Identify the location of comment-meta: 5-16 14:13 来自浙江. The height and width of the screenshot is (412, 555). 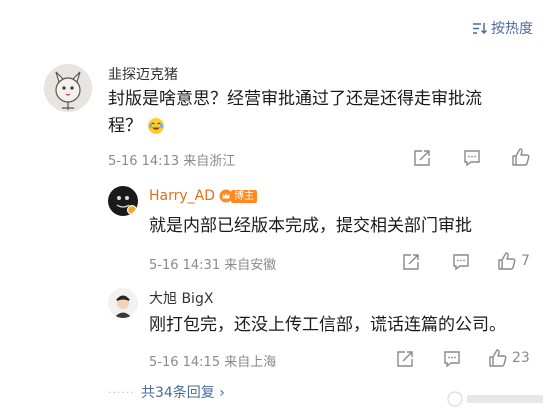
(171, 159).